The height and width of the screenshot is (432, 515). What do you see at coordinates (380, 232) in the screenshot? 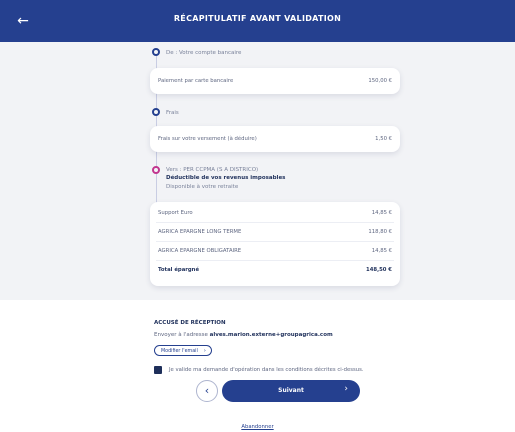
I see `allocation-amount: 118,80 €` at bounding box center [380, 232].